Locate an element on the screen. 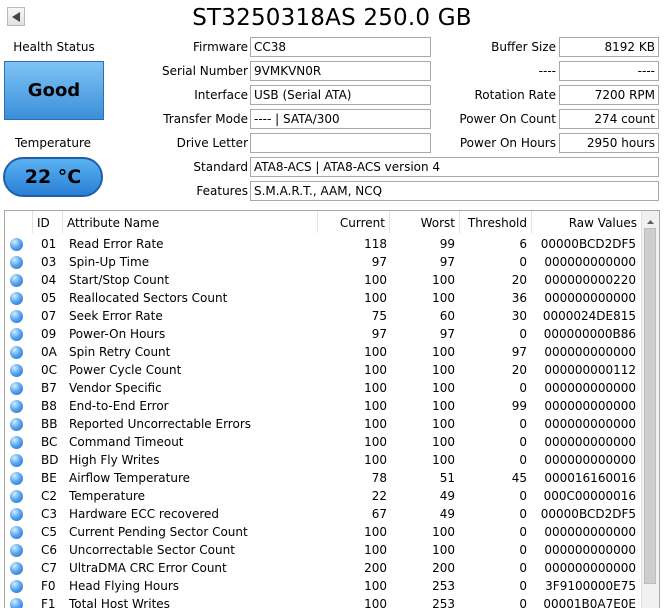  header-current: Current is located at coordinates (354, 222).